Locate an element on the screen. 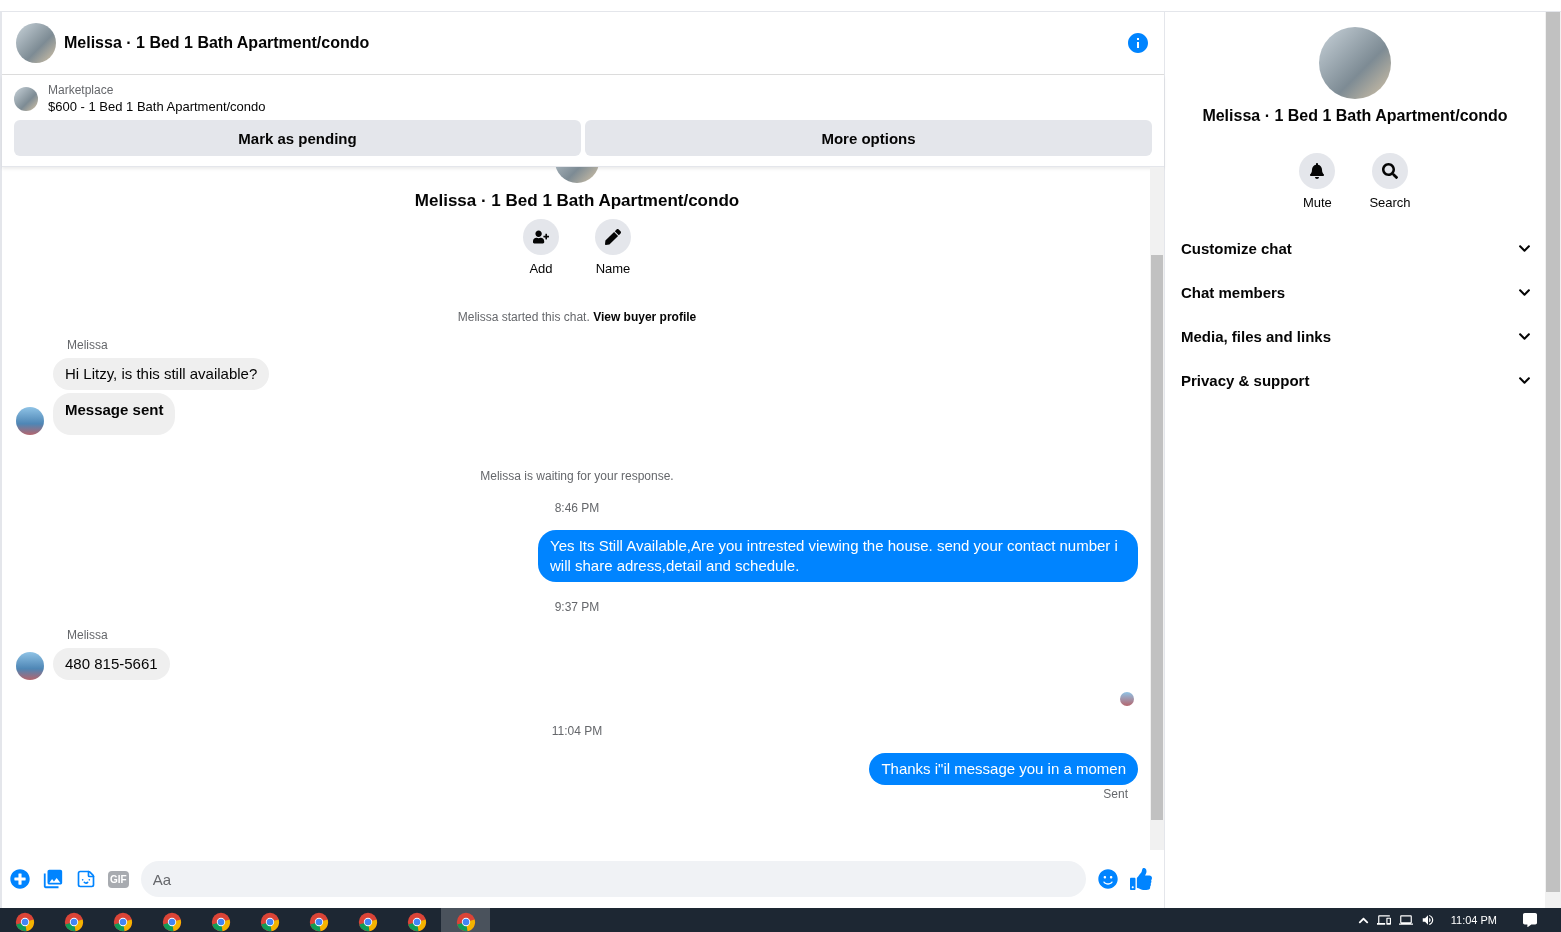  info-icon is located at coordinates (1138, 43).